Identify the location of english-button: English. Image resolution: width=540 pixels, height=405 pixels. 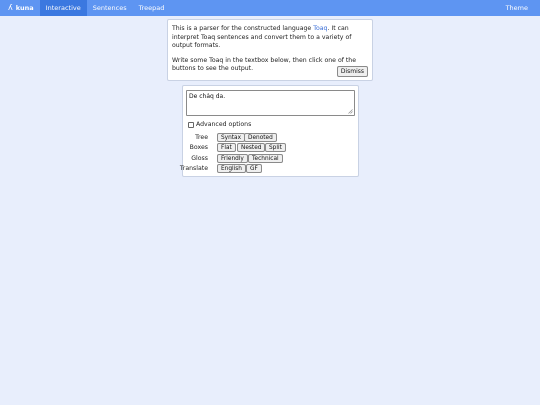
(231, 168).